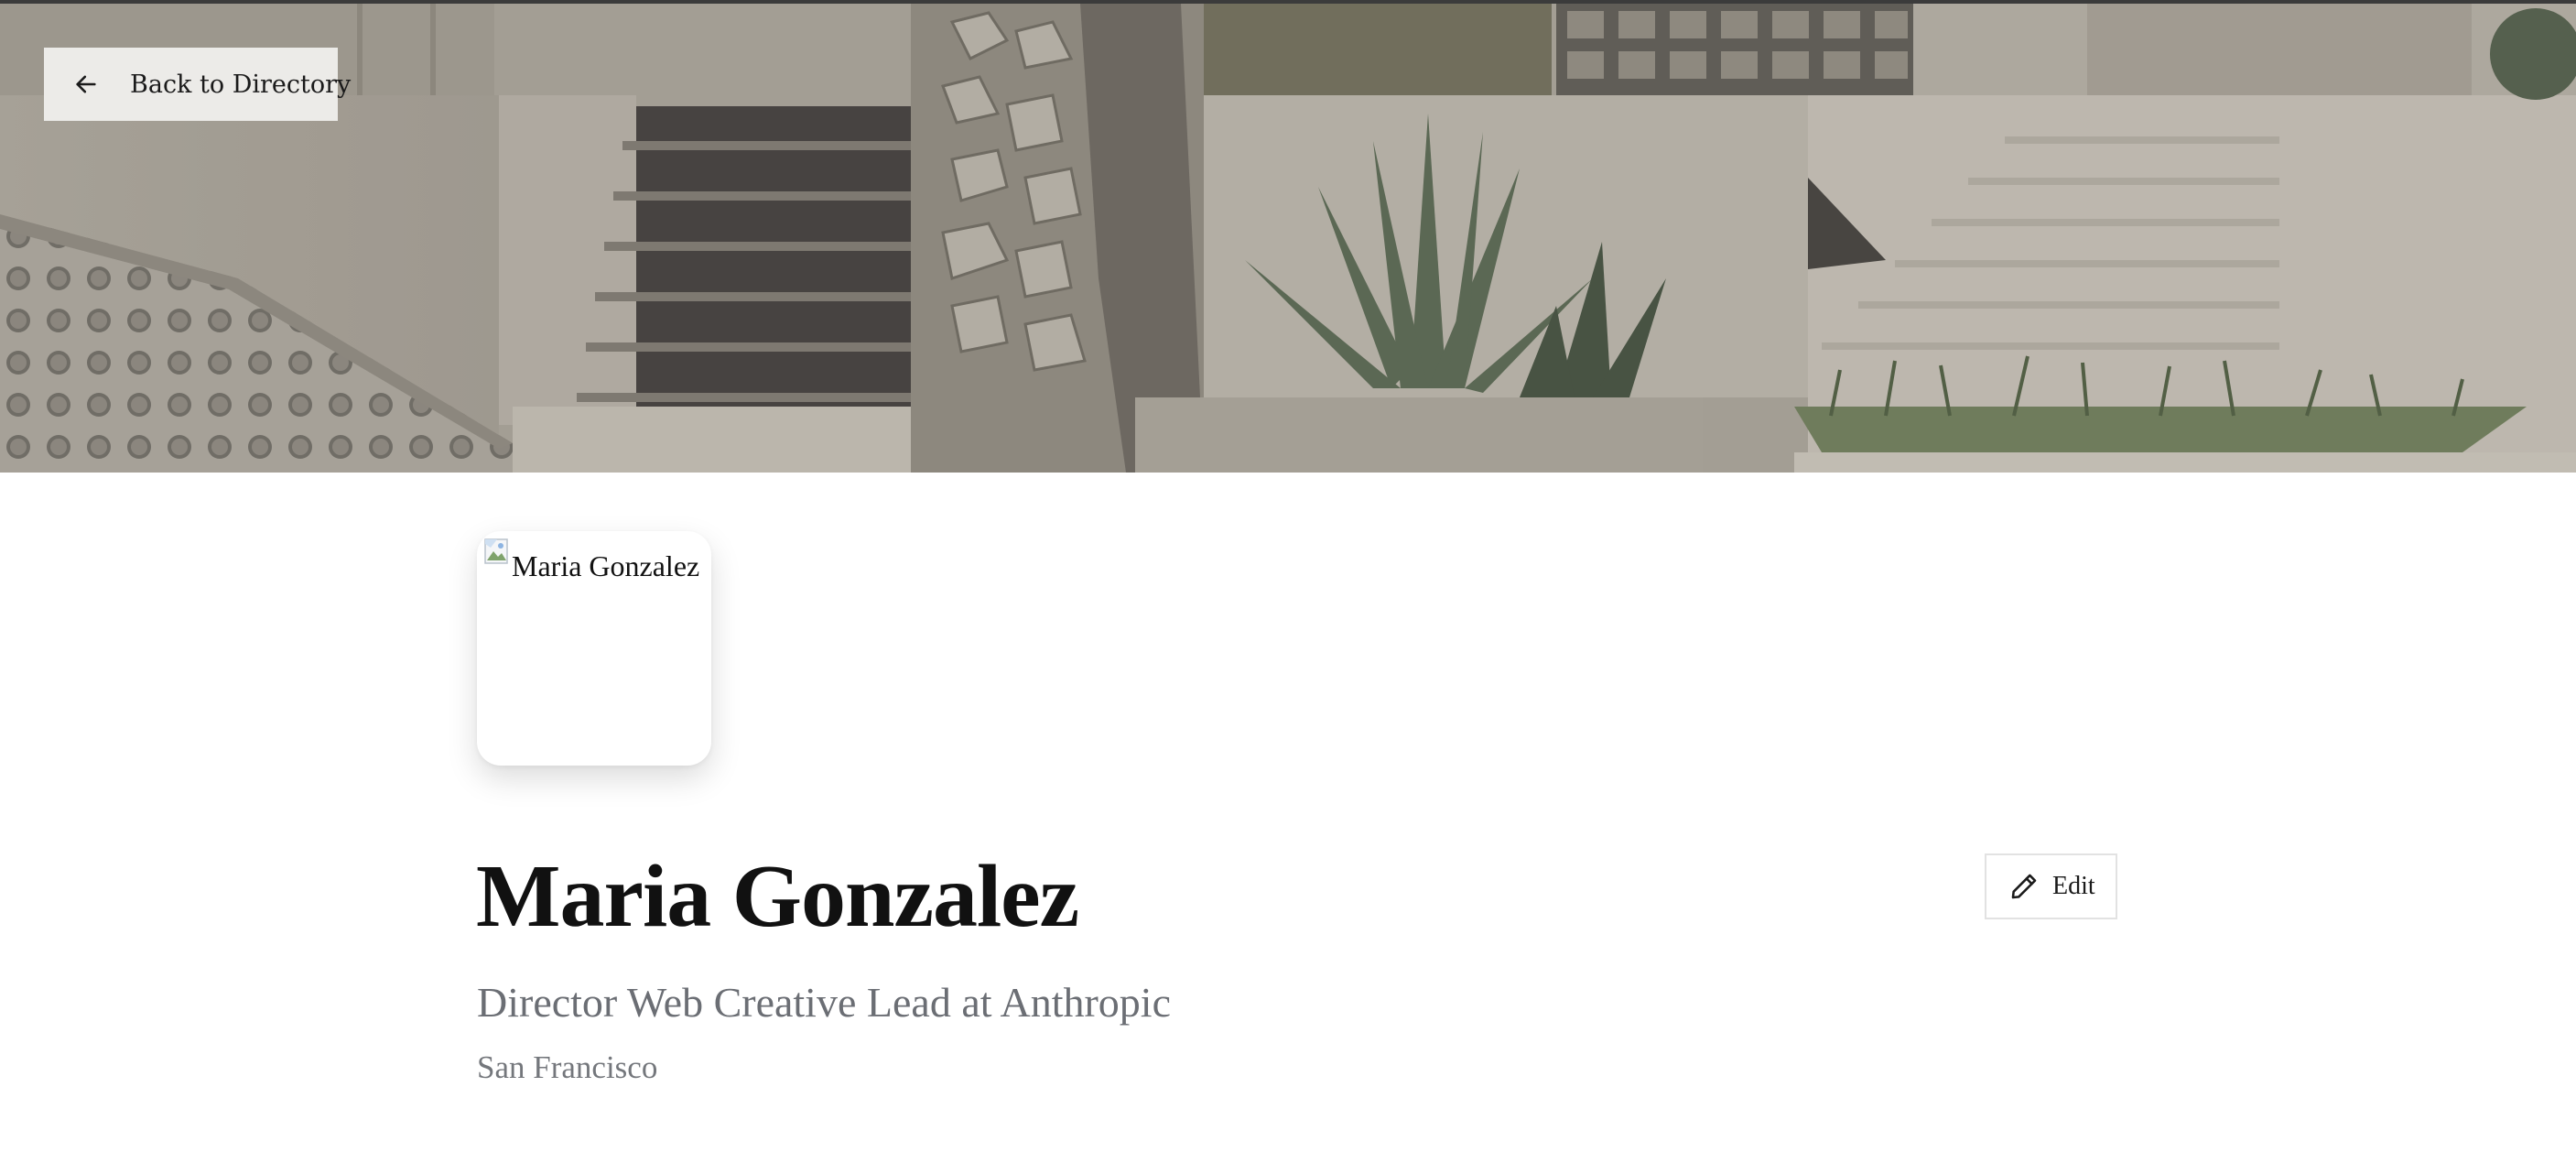 Image resolution: width=2576 pixels, height=1152 pixels. I want to click on back-to-directory-label: Back to Directory, so click(241, 84).